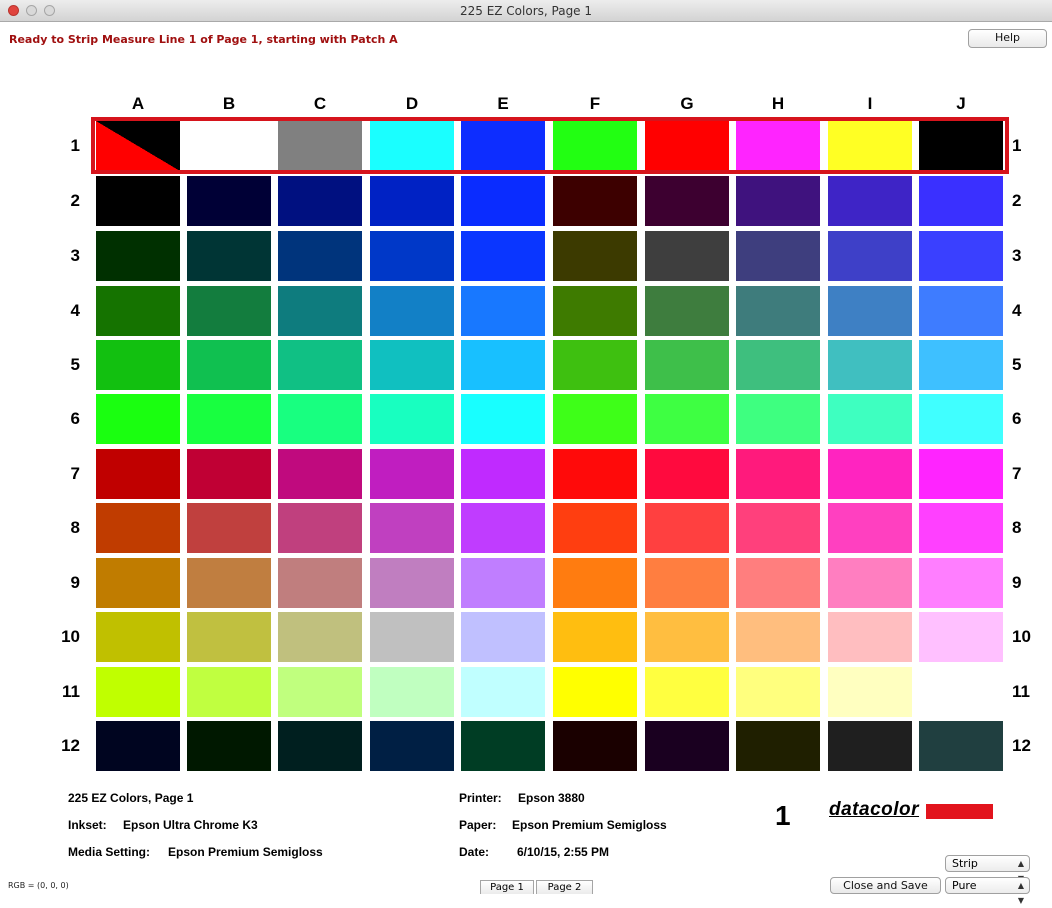  What do you see at coordinates (961, 146) in the screenshot?
I see `patch-j1` at bounding box center [961, 146].